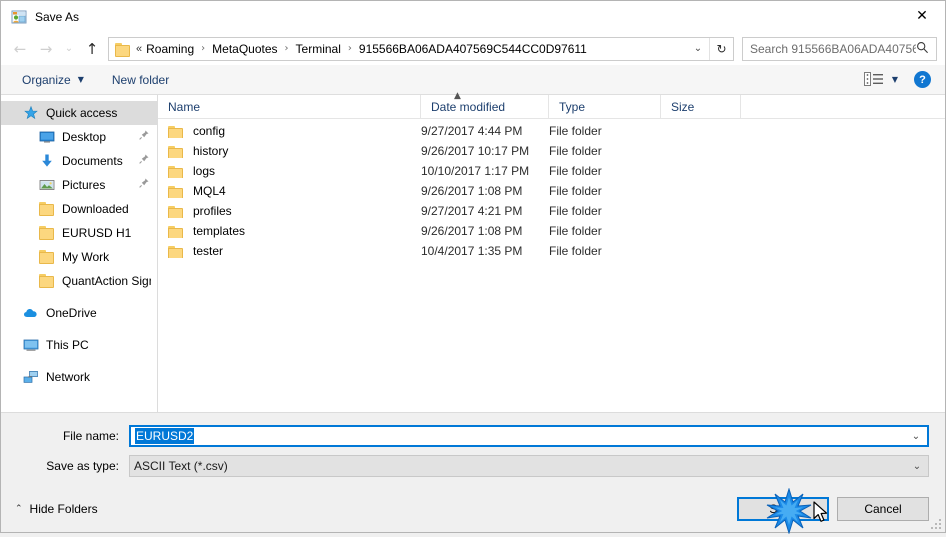 This screenshot has height=537, width=946. What do you see at coordinates (98, 377) in the screenshot?
I see `sidebar-item-label: Network` at bounding box center [98, 377].